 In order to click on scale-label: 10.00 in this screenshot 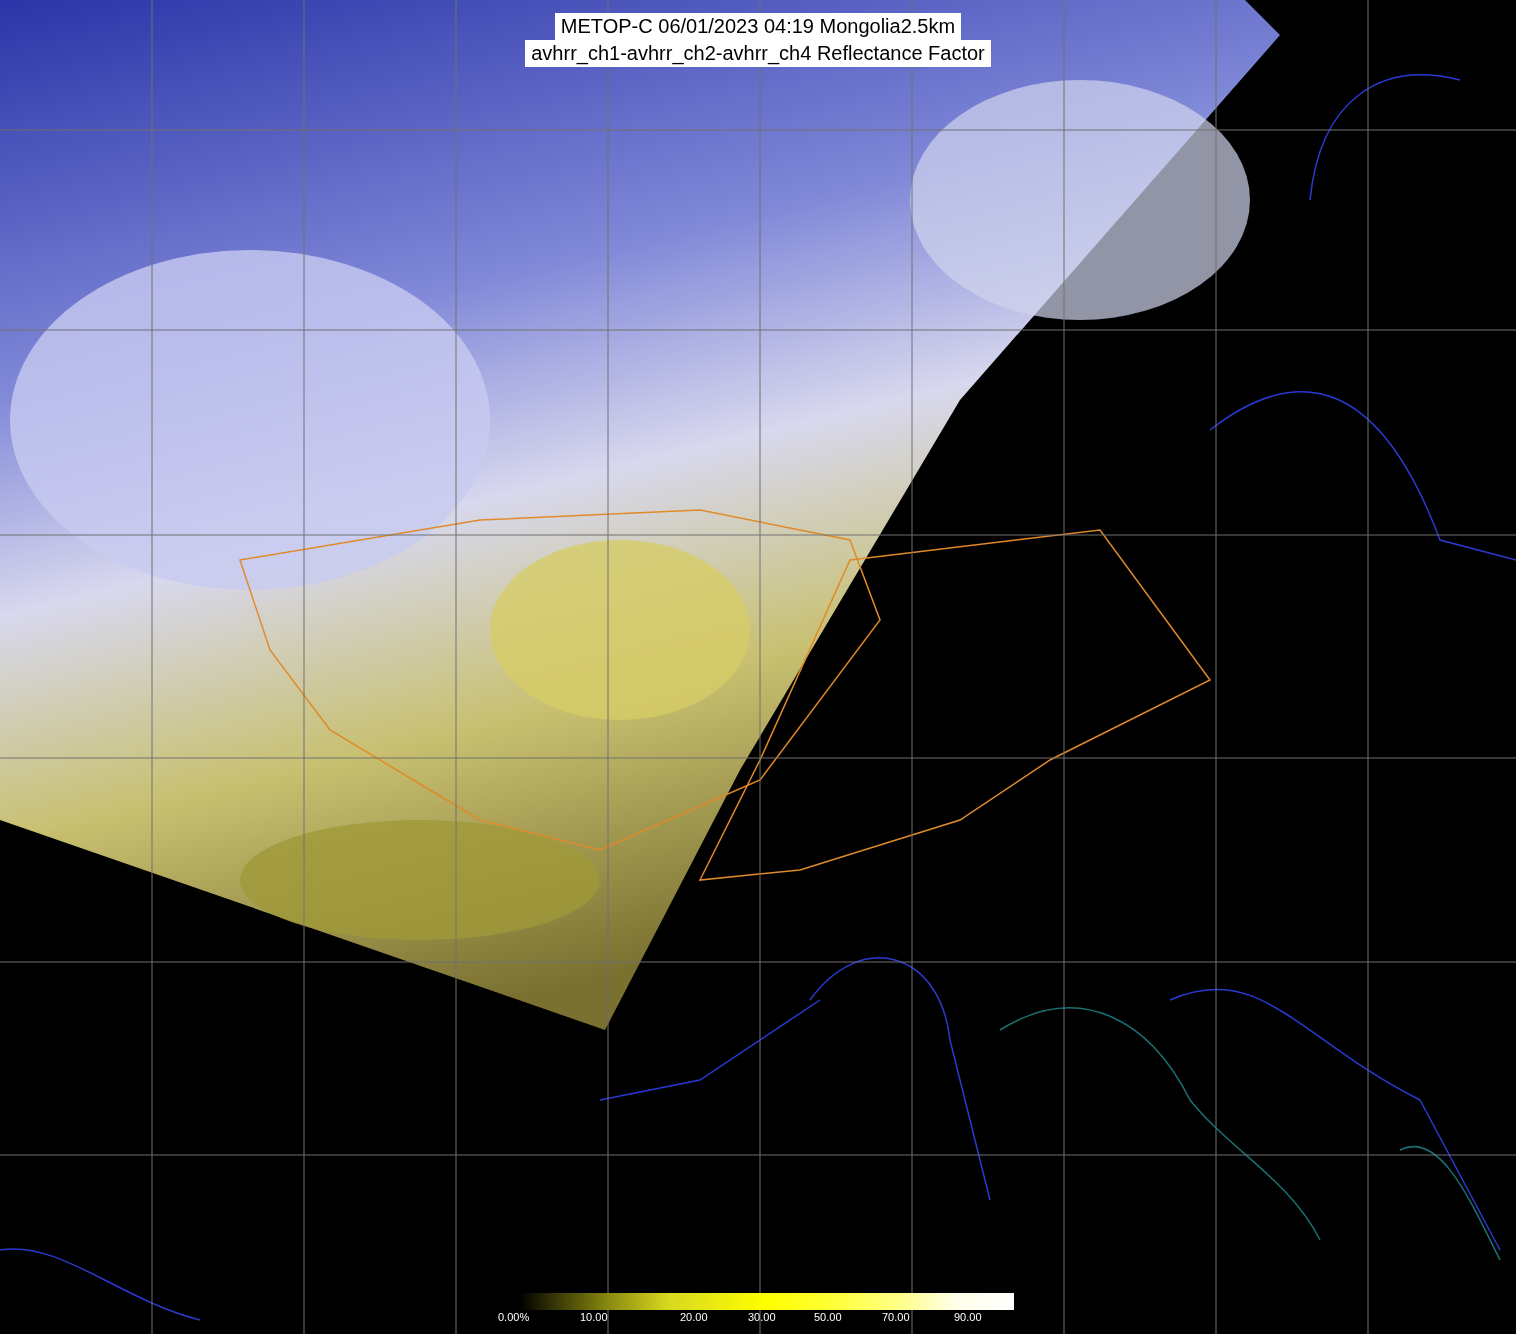, I will do `click(594, 1317)`.